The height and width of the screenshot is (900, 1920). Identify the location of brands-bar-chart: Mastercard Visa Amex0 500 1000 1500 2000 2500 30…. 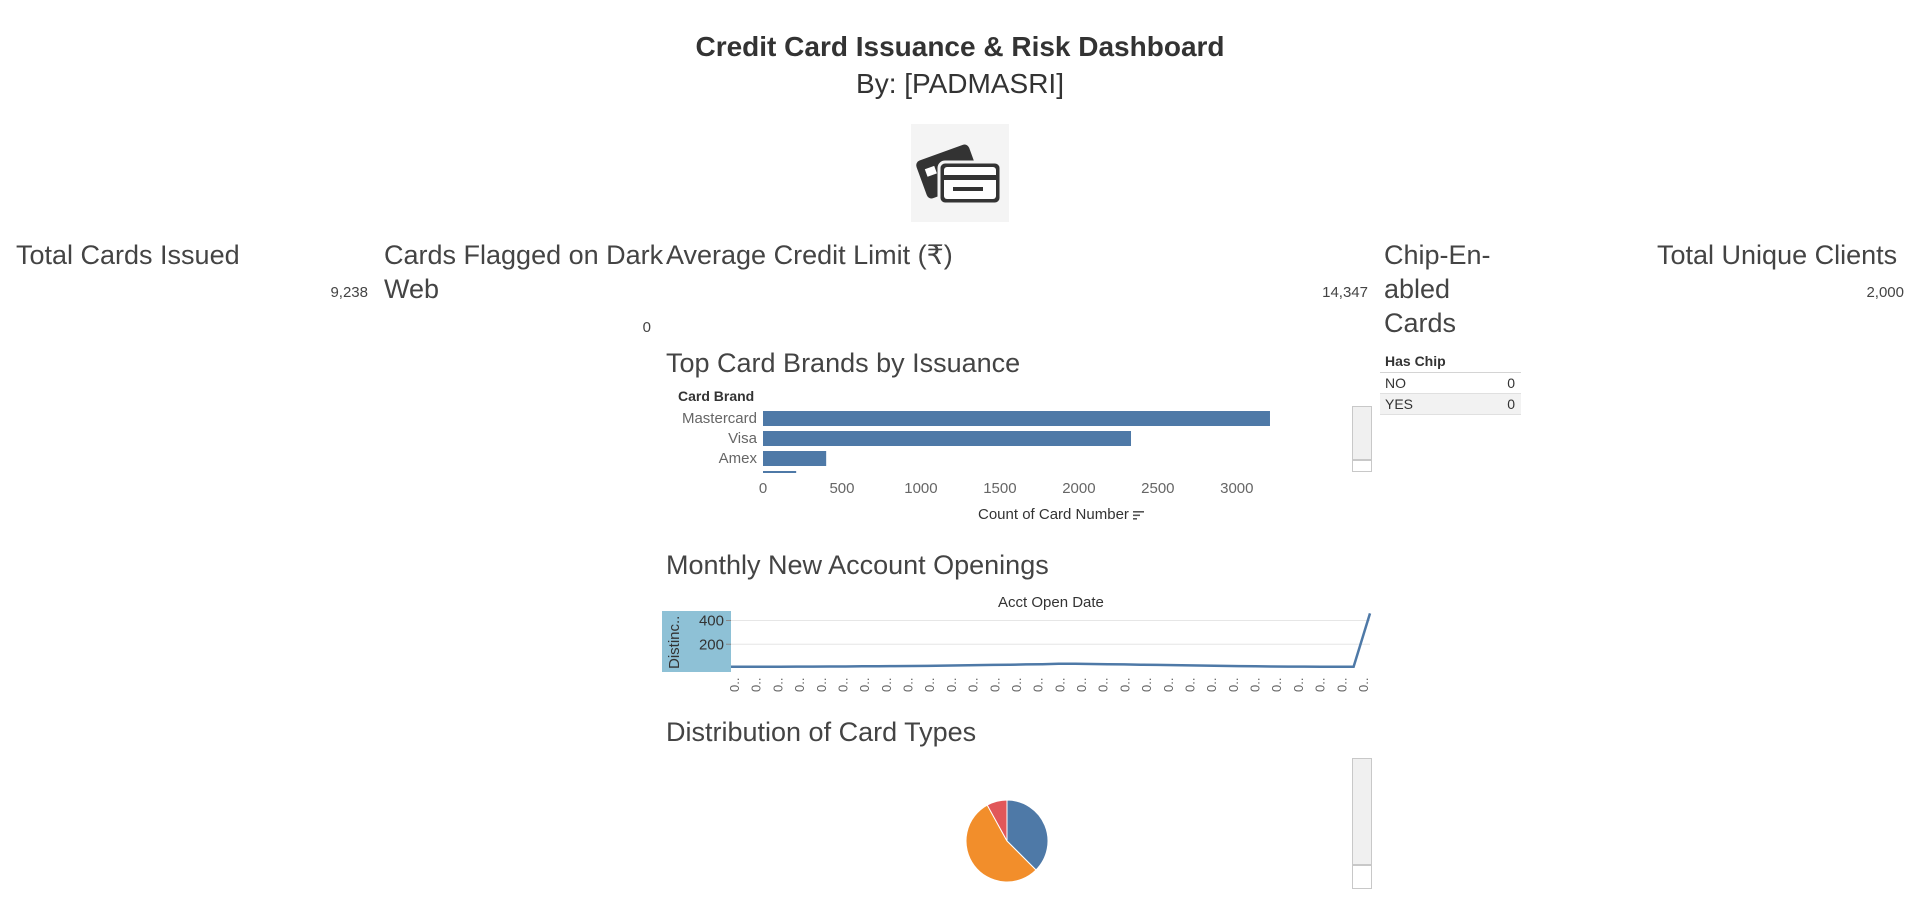
(976, 453).